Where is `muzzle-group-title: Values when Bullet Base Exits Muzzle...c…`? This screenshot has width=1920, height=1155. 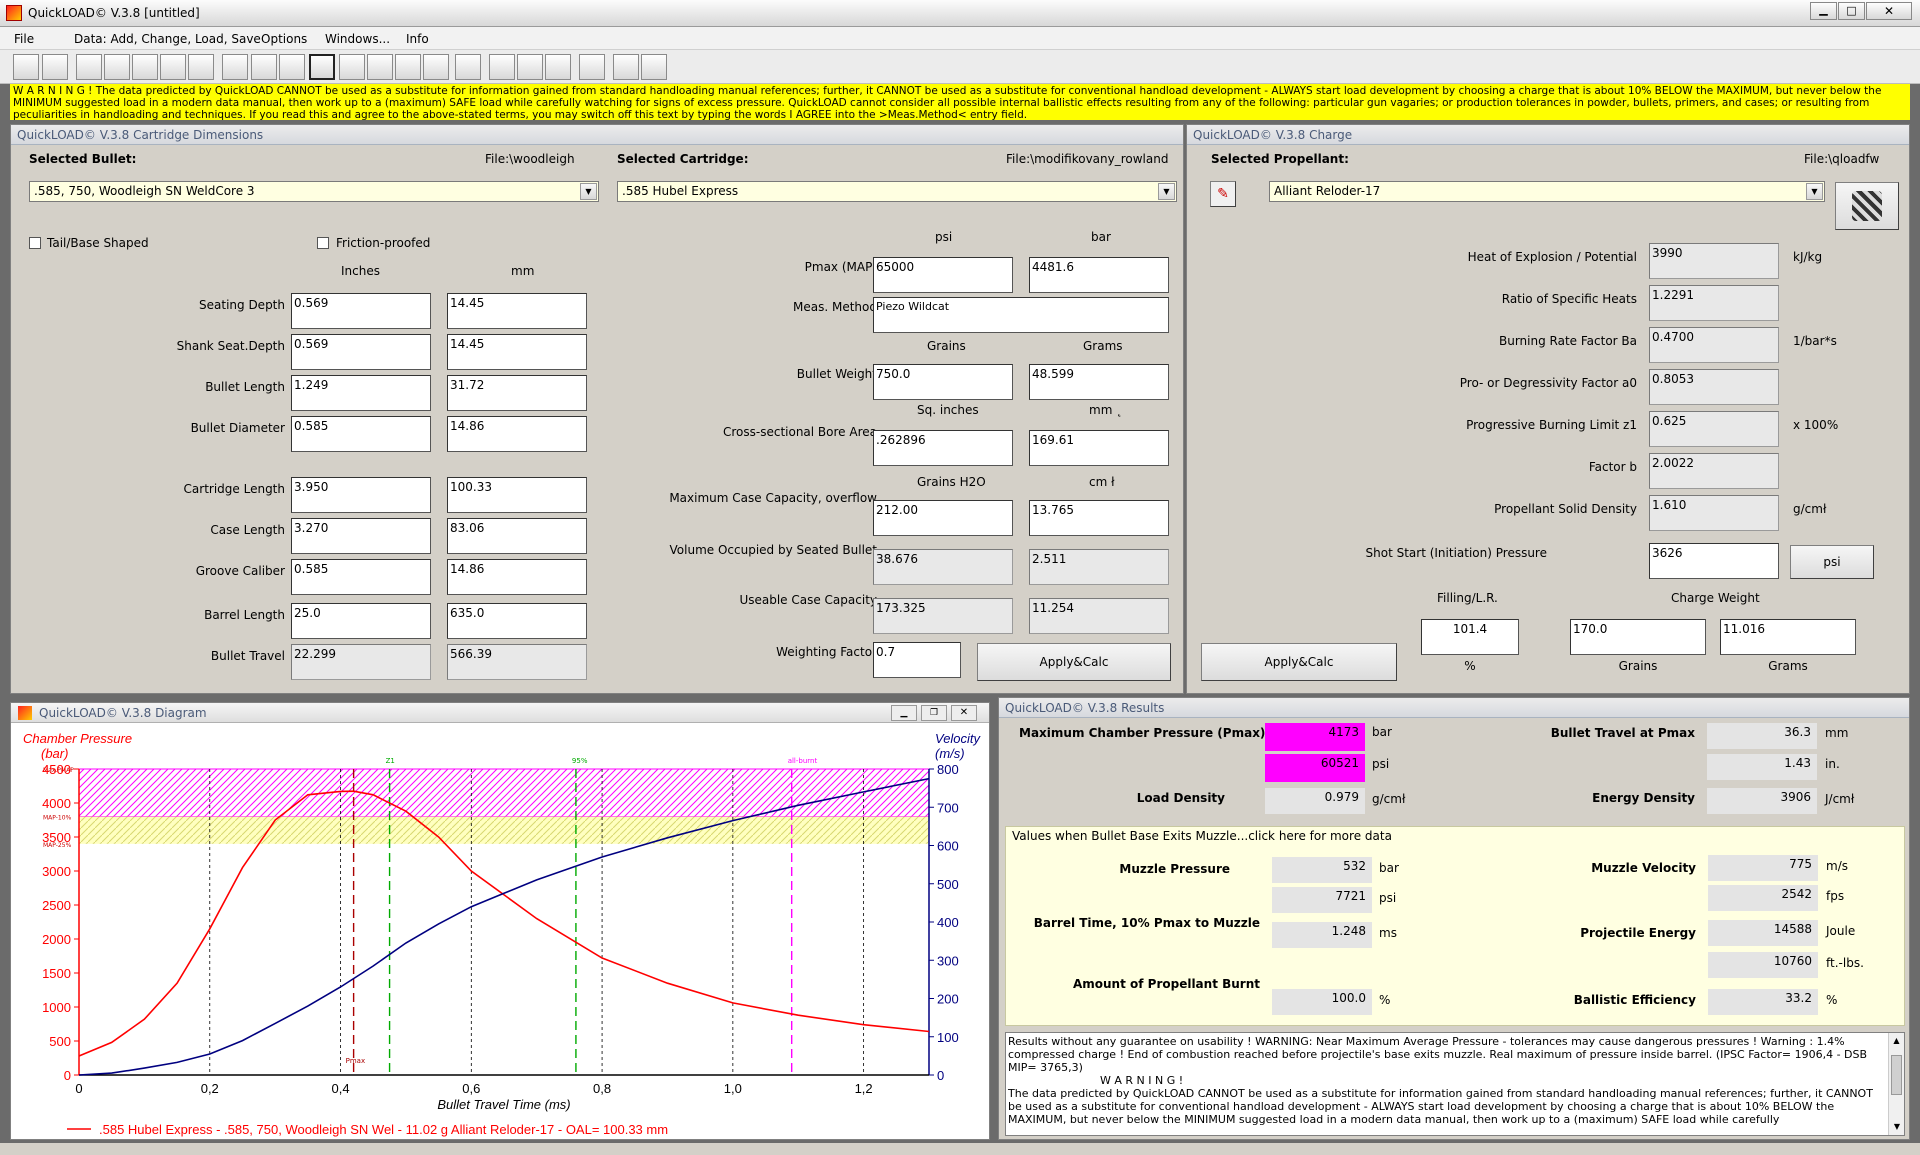 muzzle-group-title: Values when Bullet Base Exits Muzzle...c… is located at coordinates (1202, 836).